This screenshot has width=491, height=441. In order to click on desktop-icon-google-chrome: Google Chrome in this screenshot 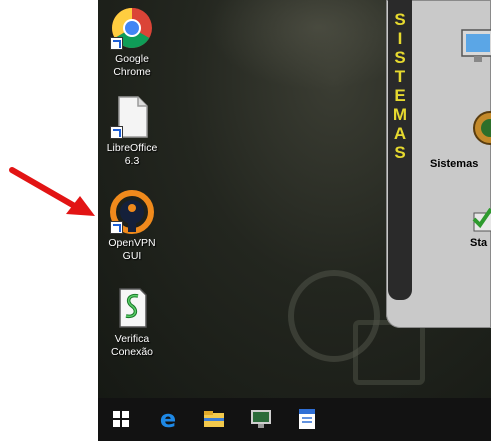, I will do `click(132, 42)`.